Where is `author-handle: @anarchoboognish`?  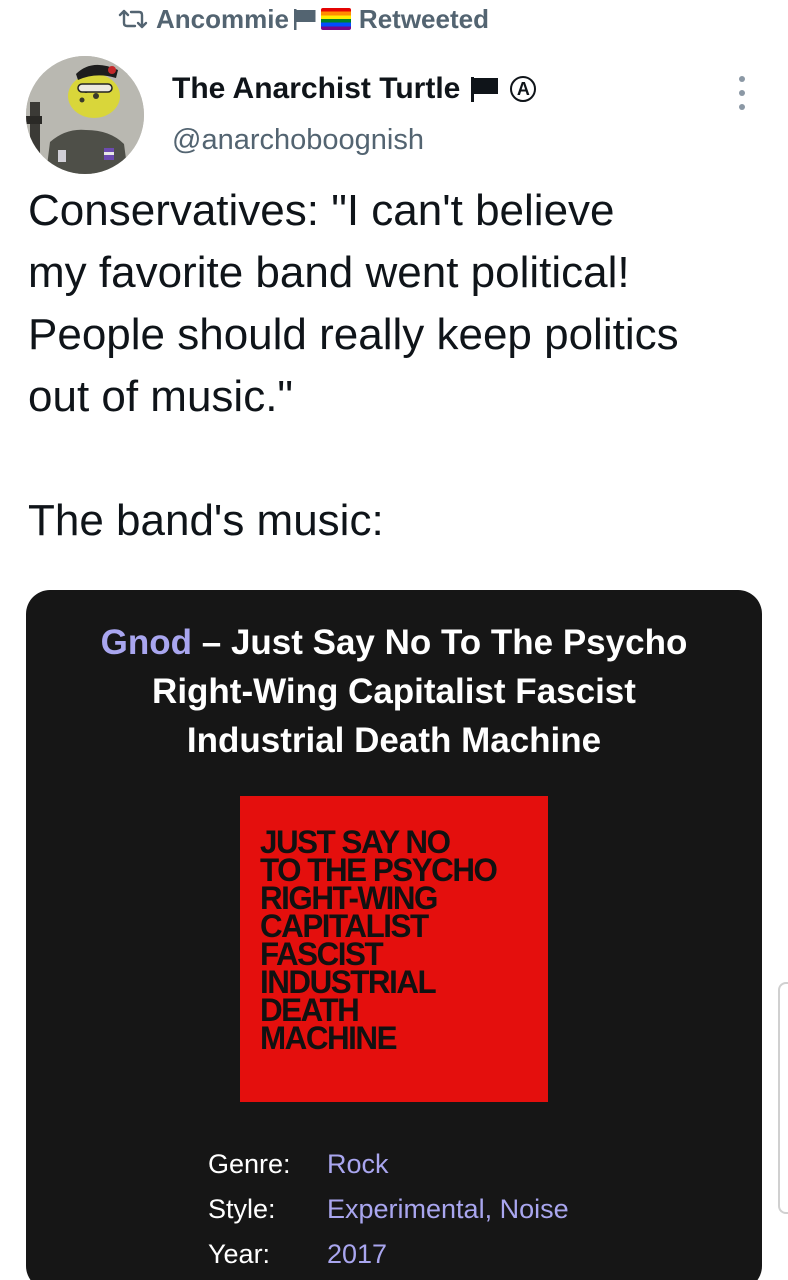
author-handle: @anarchoboognish is located at coordinates (298, 140).